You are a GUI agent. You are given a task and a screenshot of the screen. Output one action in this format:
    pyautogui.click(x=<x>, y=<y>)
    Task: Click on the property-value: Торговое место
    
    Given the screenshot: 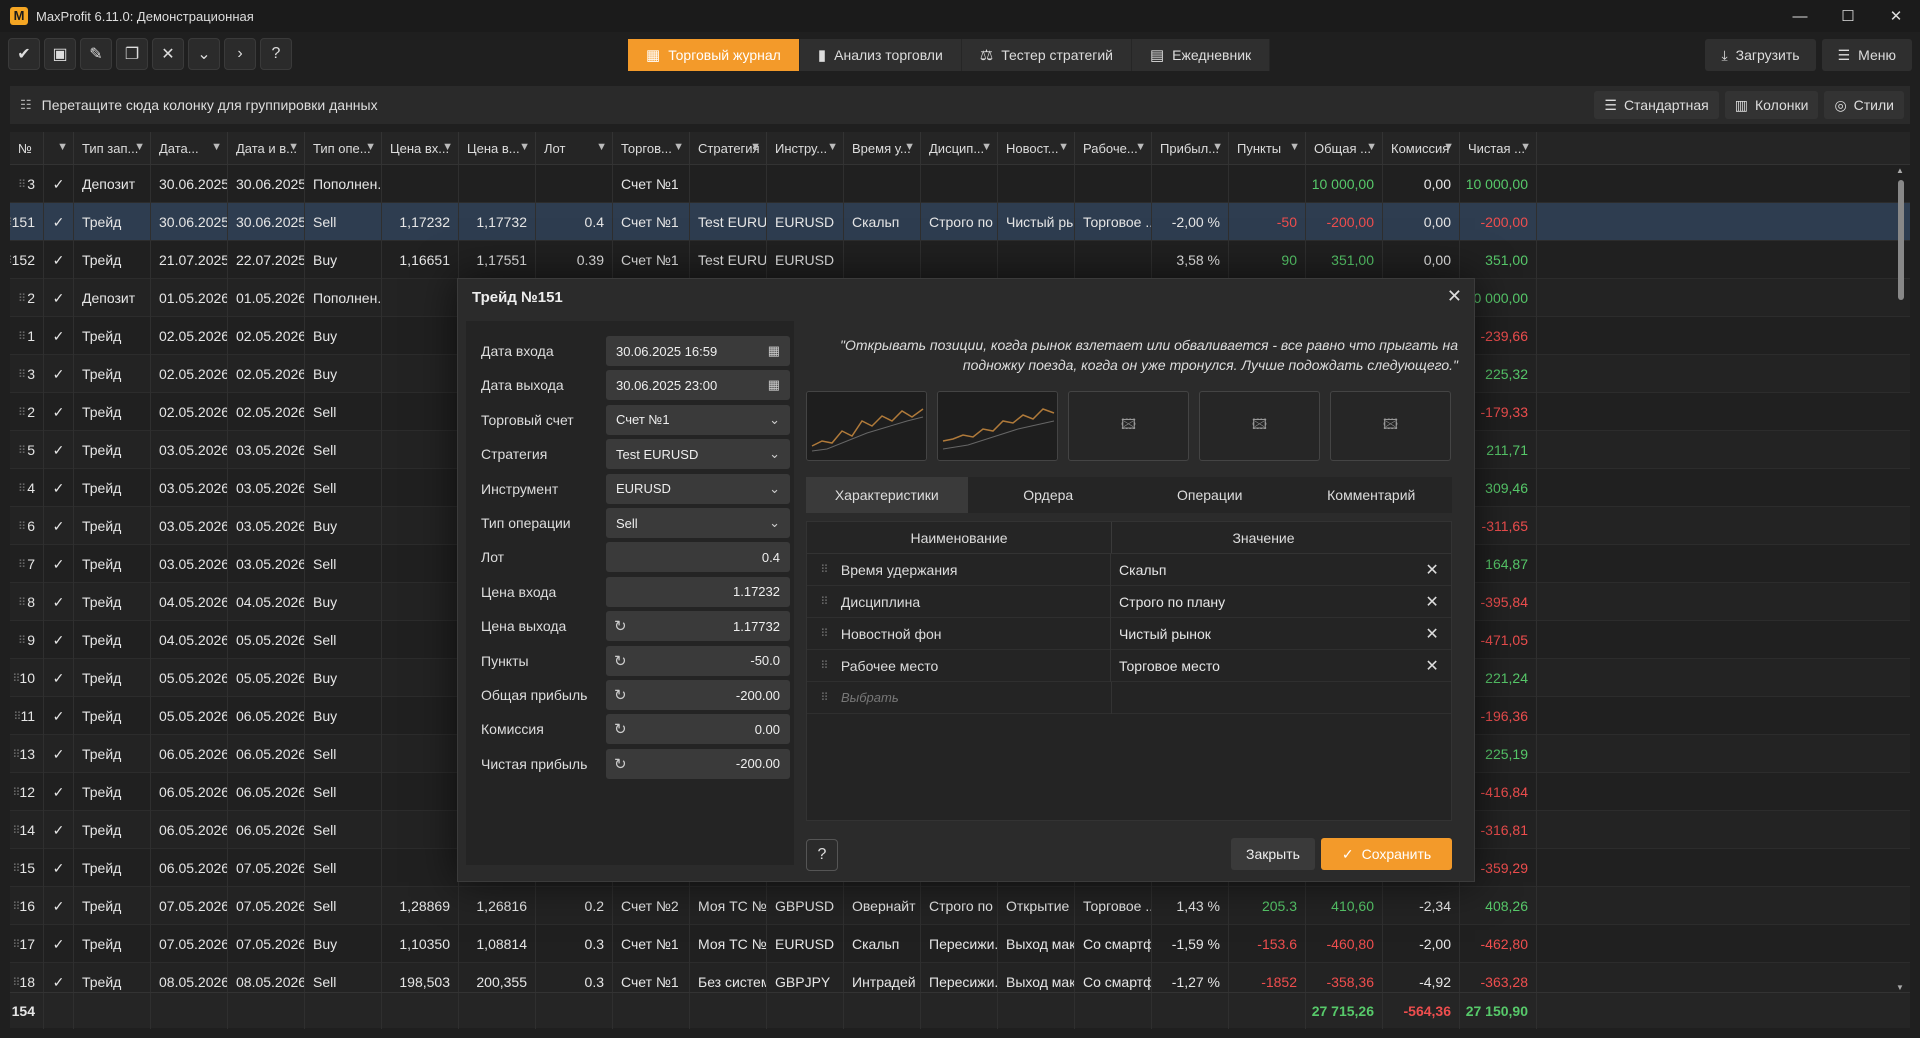 What is the action you would take?
    pyautogui.click(x=1261, y=665)
    